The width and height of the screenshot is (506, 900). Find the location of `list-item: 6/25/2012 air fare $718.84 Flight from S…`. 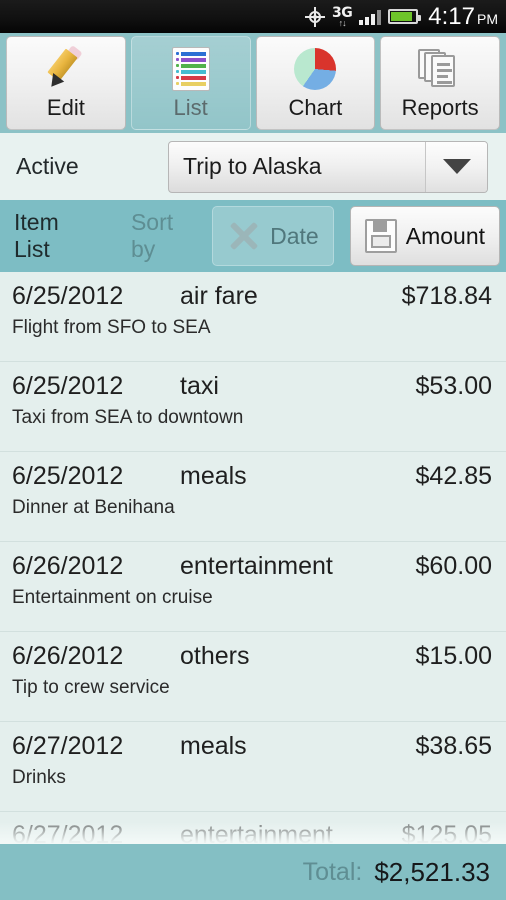

list-item: 6/25/2012 air fare $718.84 Flight from S… is located at coordinates (253, 317).